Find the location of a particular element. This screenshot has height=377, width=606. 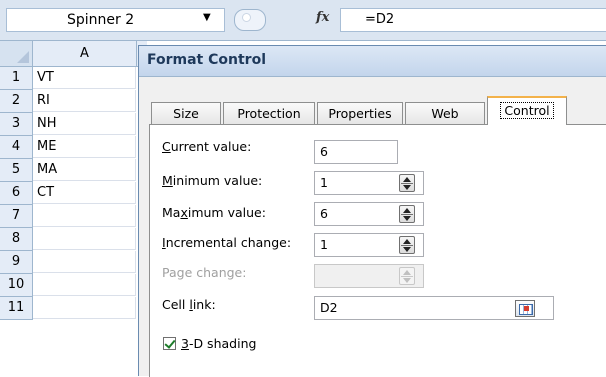

table-row: 7 is located at coordinates (73, 216).